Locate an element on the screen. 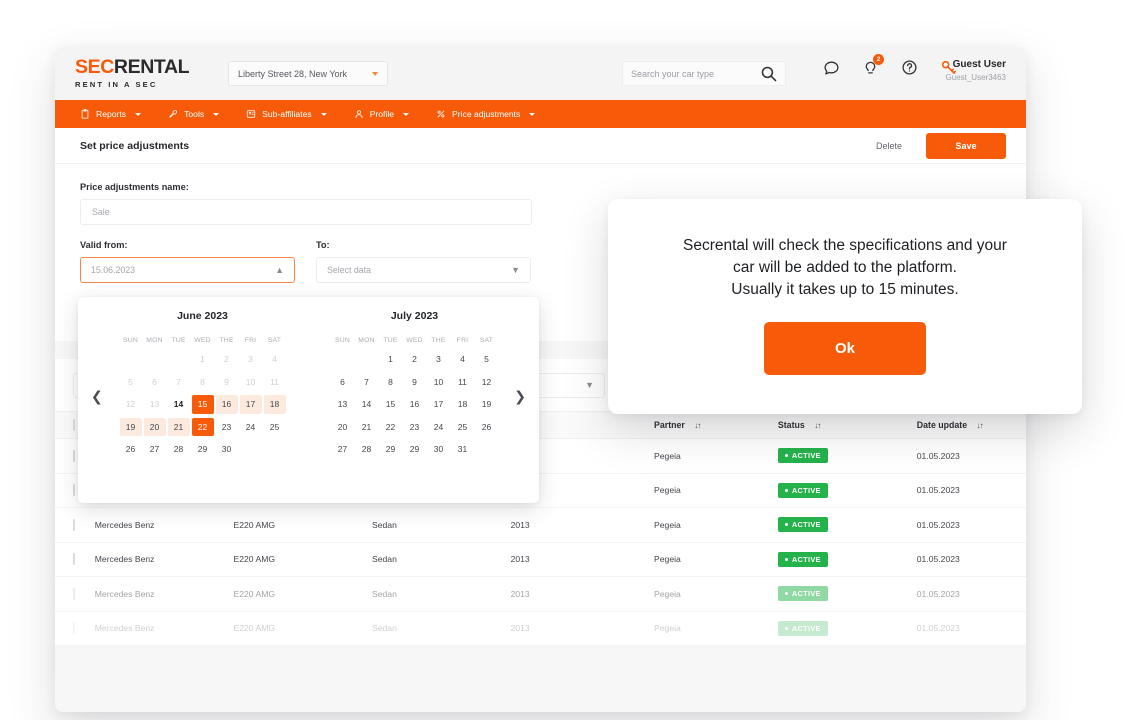 The height and width of the screenshot is (720, 1144). nav-item-profile: Profile is located at coordinates (382, 114).